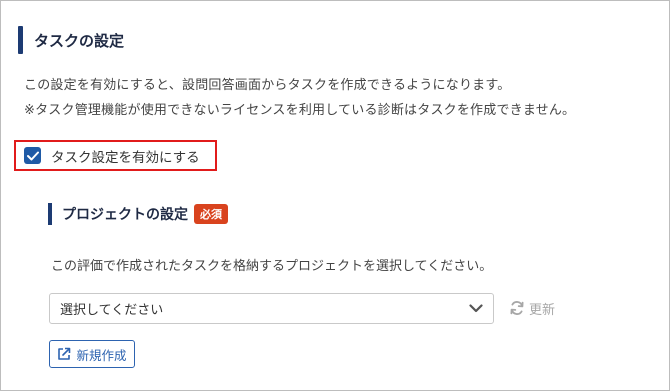 Image resolution: width=670 pixels, height=391 pixels. What do you see at coordinates (267, 85) in the screenshot?
I see `task-settings-description-line1: この設定を有効にすると、設問回答画面からタスクを作成できるようになります。` at bounding box center [267, 85].